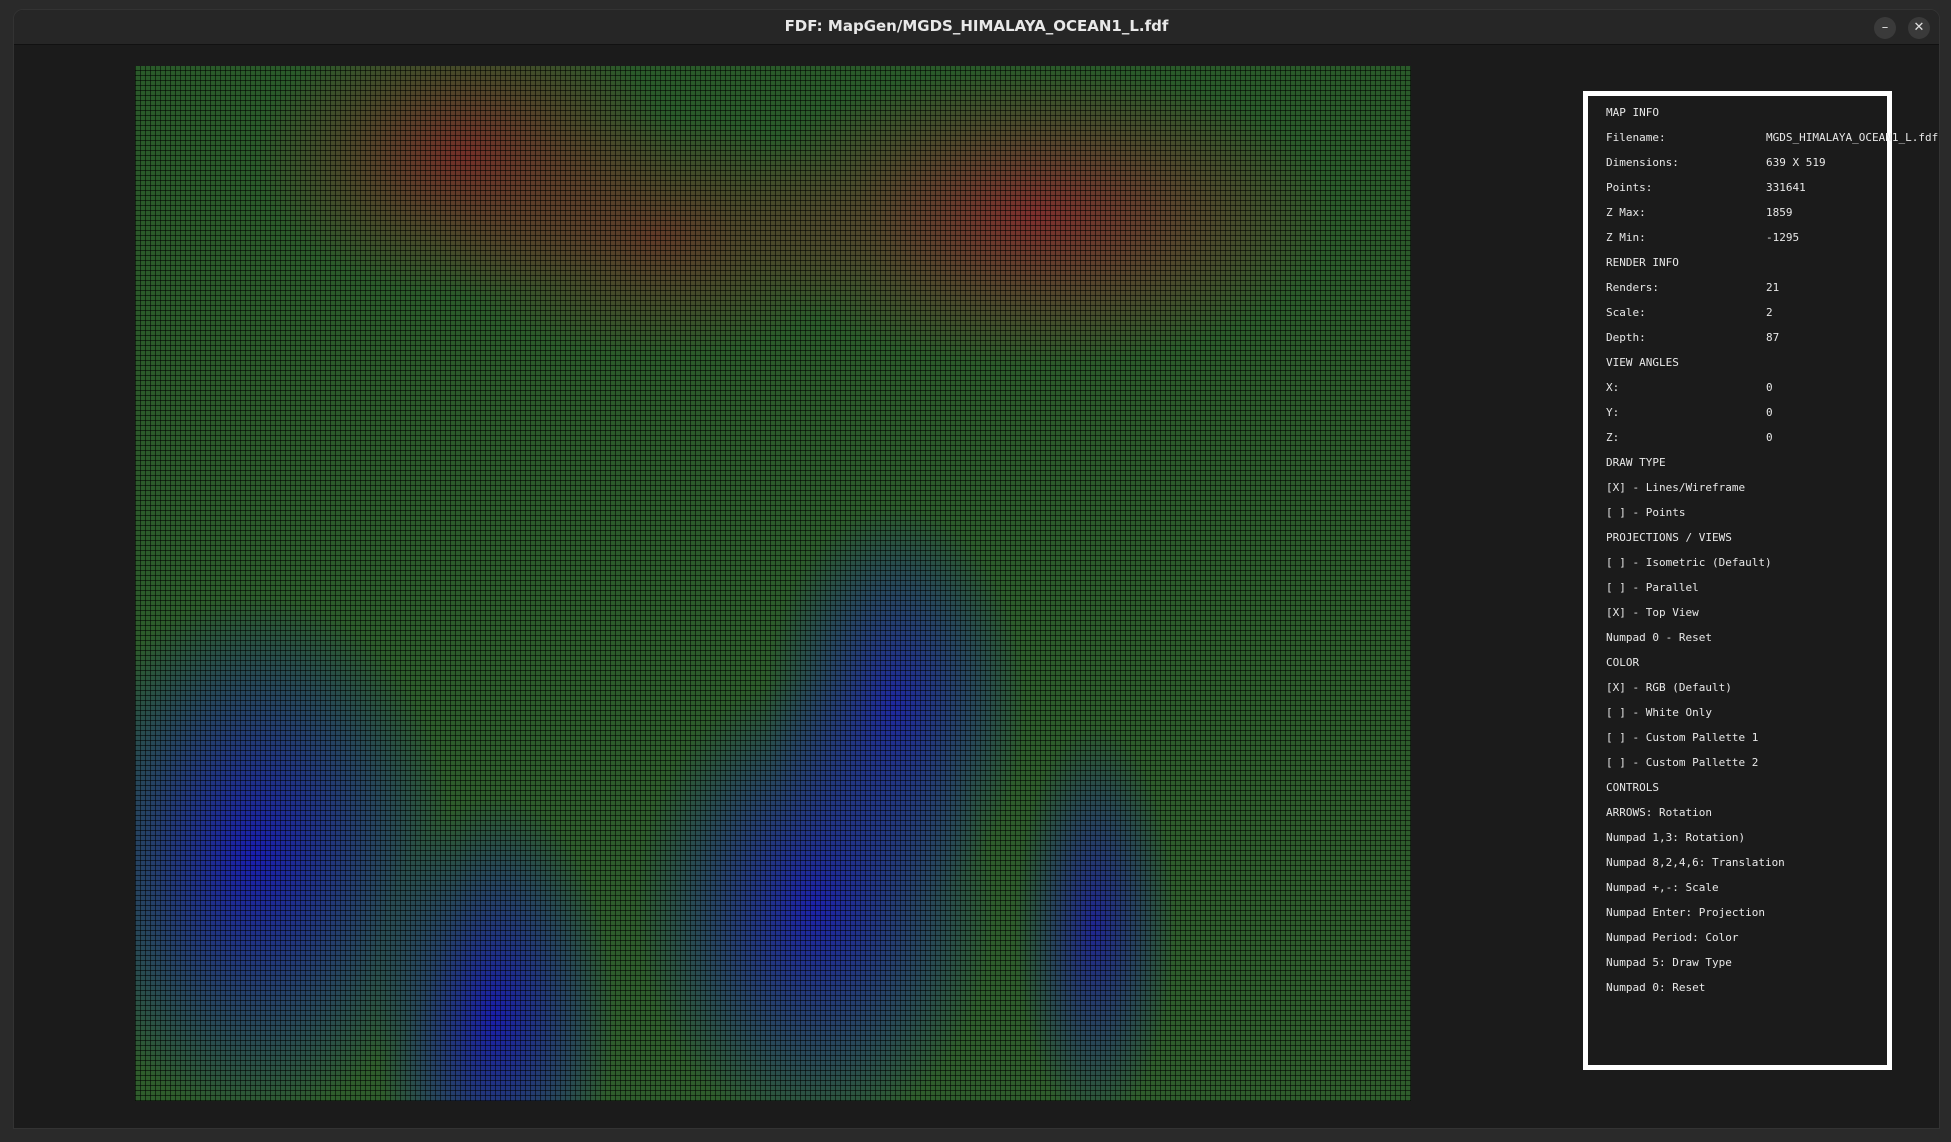 The image size is (1951, 1142). I want to click on color-white-only: [ ] - White Only, so click(1659, 712).